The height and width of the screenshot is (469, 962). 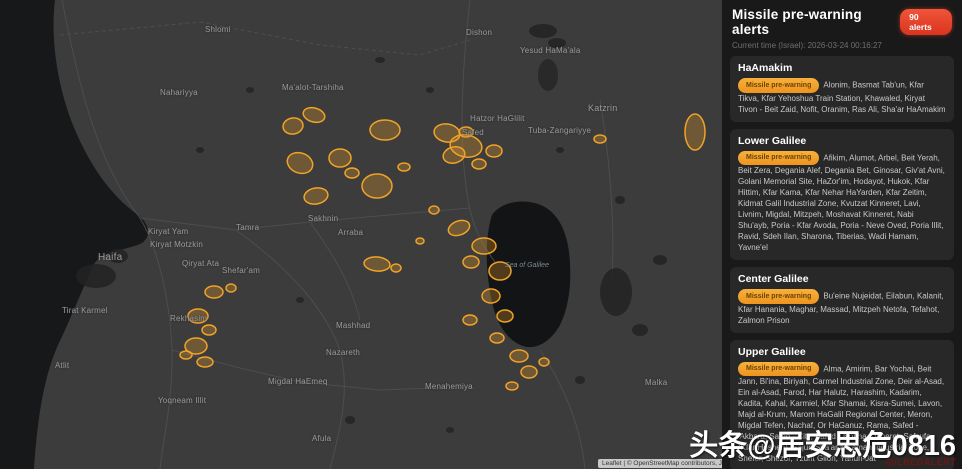 What do you see at coordinates (313, 87) in the screenshot?
I see `map-place-label: Ma'alot-Tarshiha` at bounding box center [313, 87].